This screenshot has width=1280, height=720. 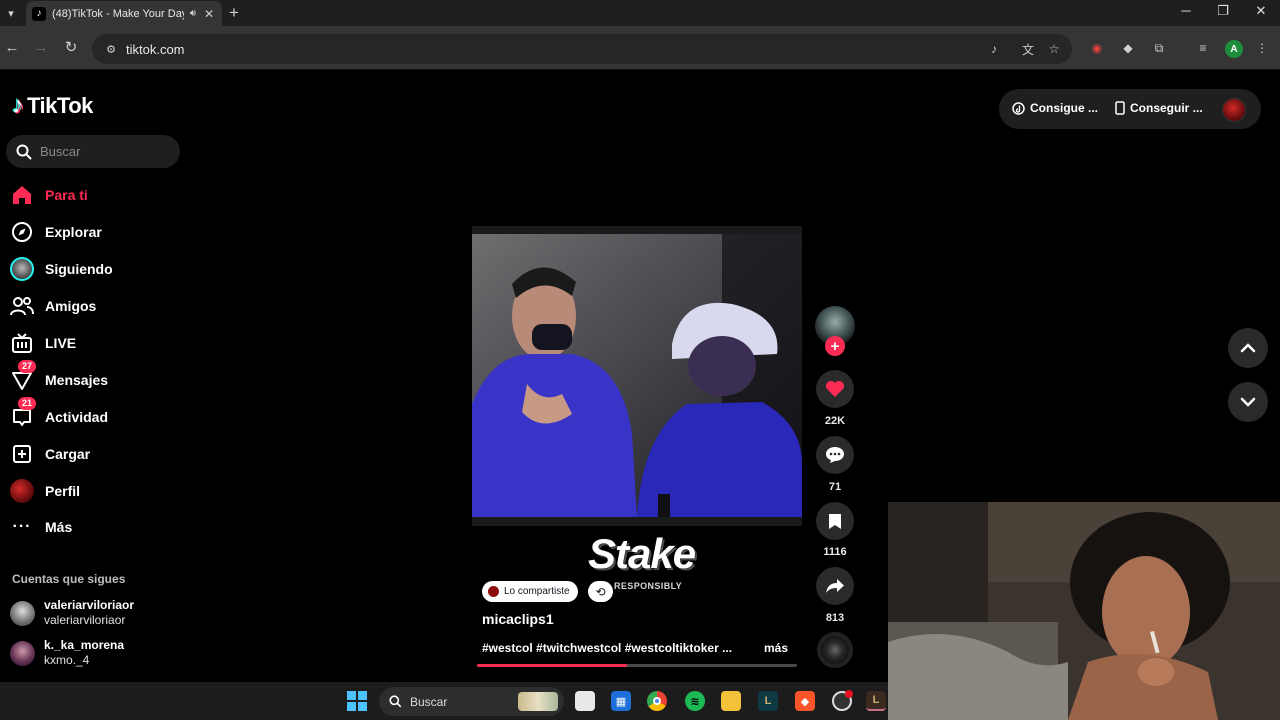 What do you see at coordinates (22, 343) in the screenshot?
I see `live-tv-icon` at bounding box center [22, 343].